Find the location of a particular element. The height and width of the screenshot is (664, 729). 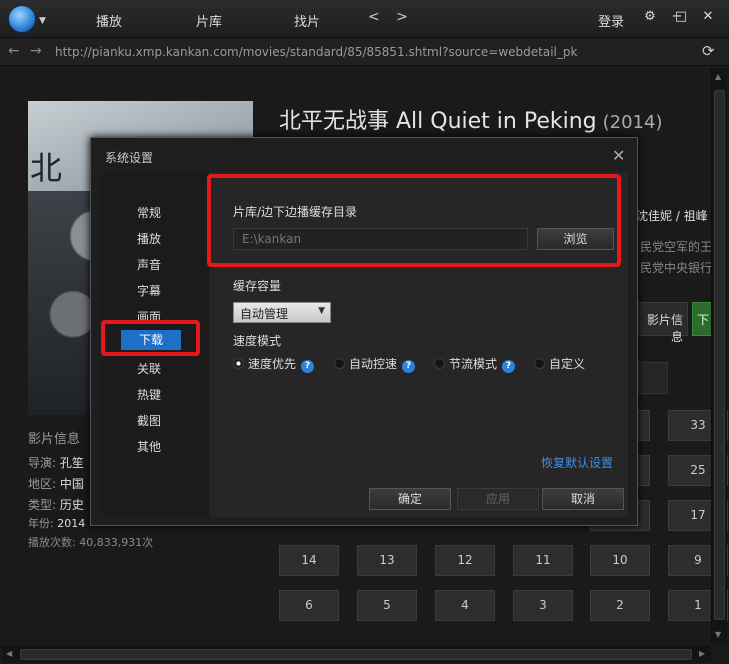

restore-defaults-link: 恢复默认设置 is located at coordinates (577, 462).